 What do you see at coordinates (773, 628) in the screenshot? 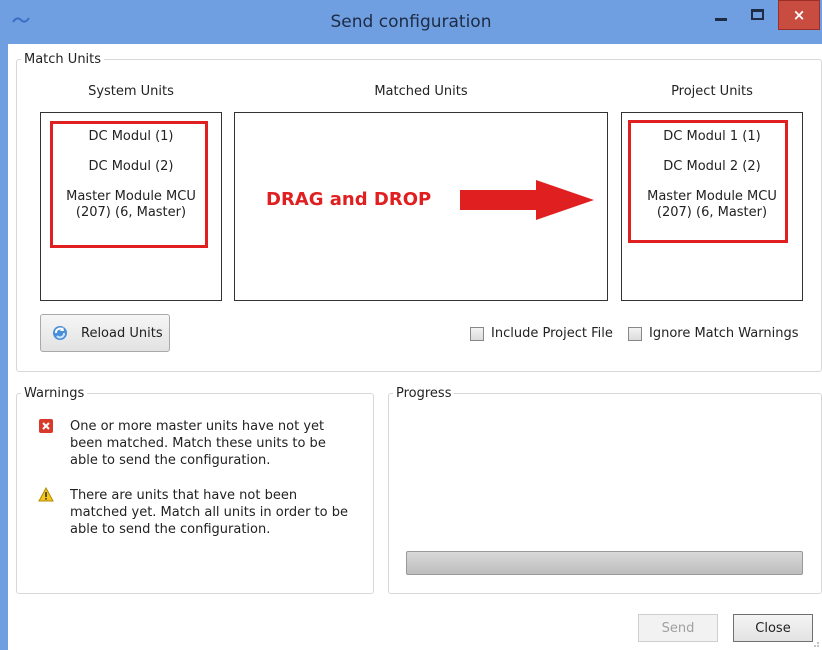
I see `close-button: Close` at bounding box center [773, 628].